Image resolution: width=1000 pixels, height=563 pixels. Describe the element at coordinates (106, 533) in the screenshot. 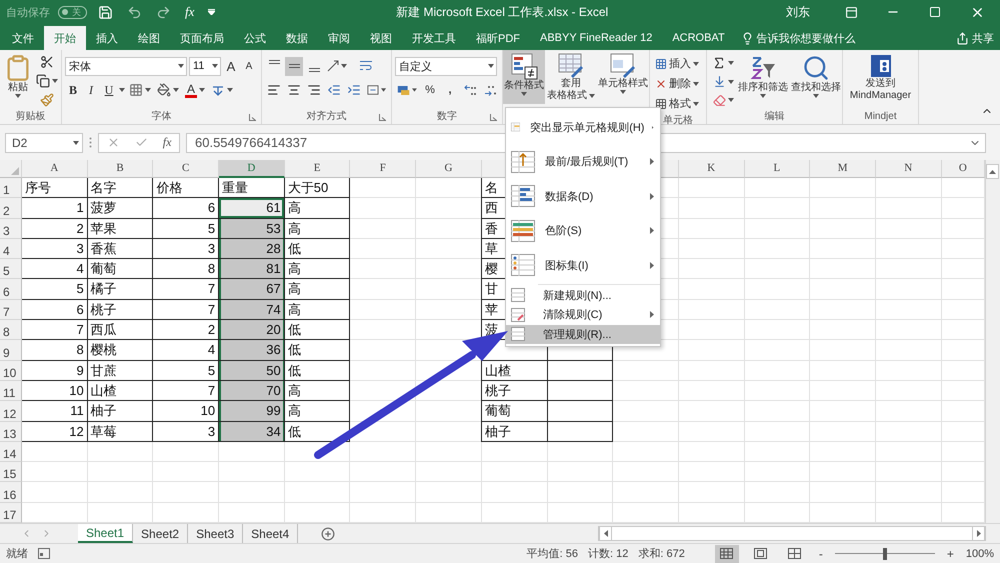

I see `sheet-tab: Sheet1` at that location.